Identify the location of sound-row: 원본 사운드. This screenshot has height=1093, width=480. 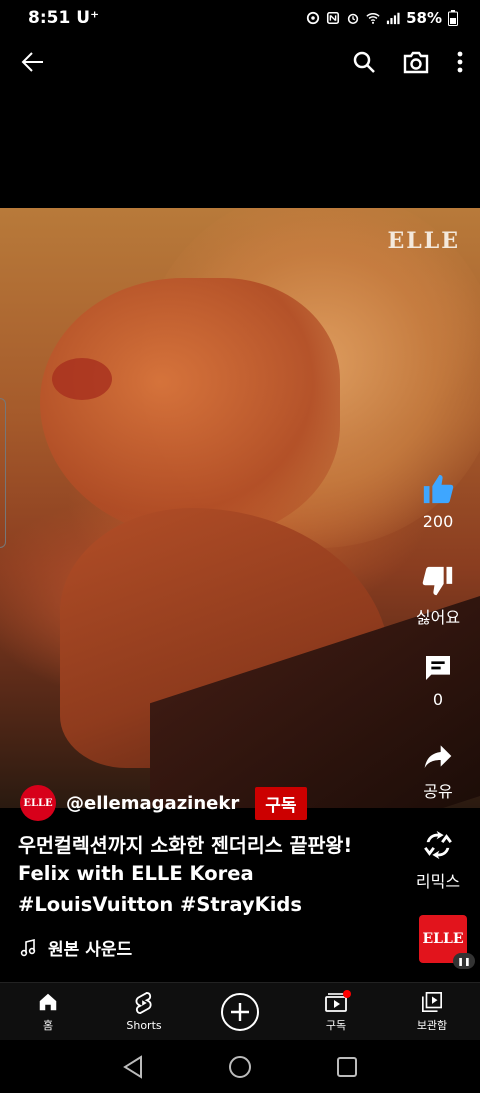
(76, 947).